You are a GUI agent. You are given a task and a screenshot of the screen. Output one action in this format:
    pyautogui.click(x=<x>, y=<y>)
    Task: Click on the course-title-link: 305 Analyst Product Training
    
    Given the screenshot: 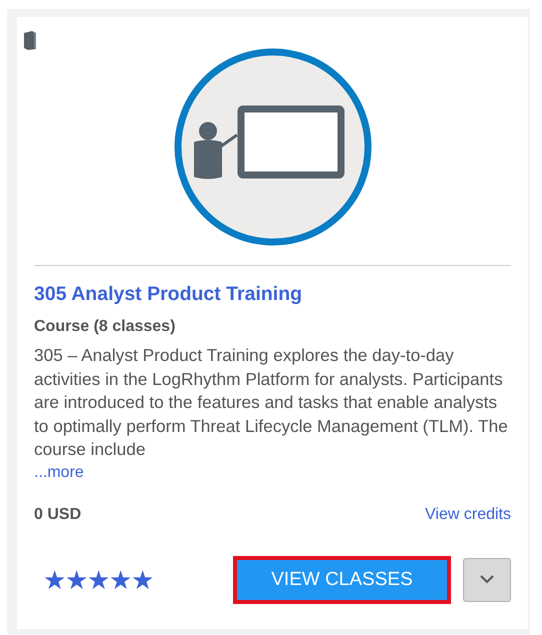 What is the action you would take?
    pyautogui.click(x=168, y=294)
    